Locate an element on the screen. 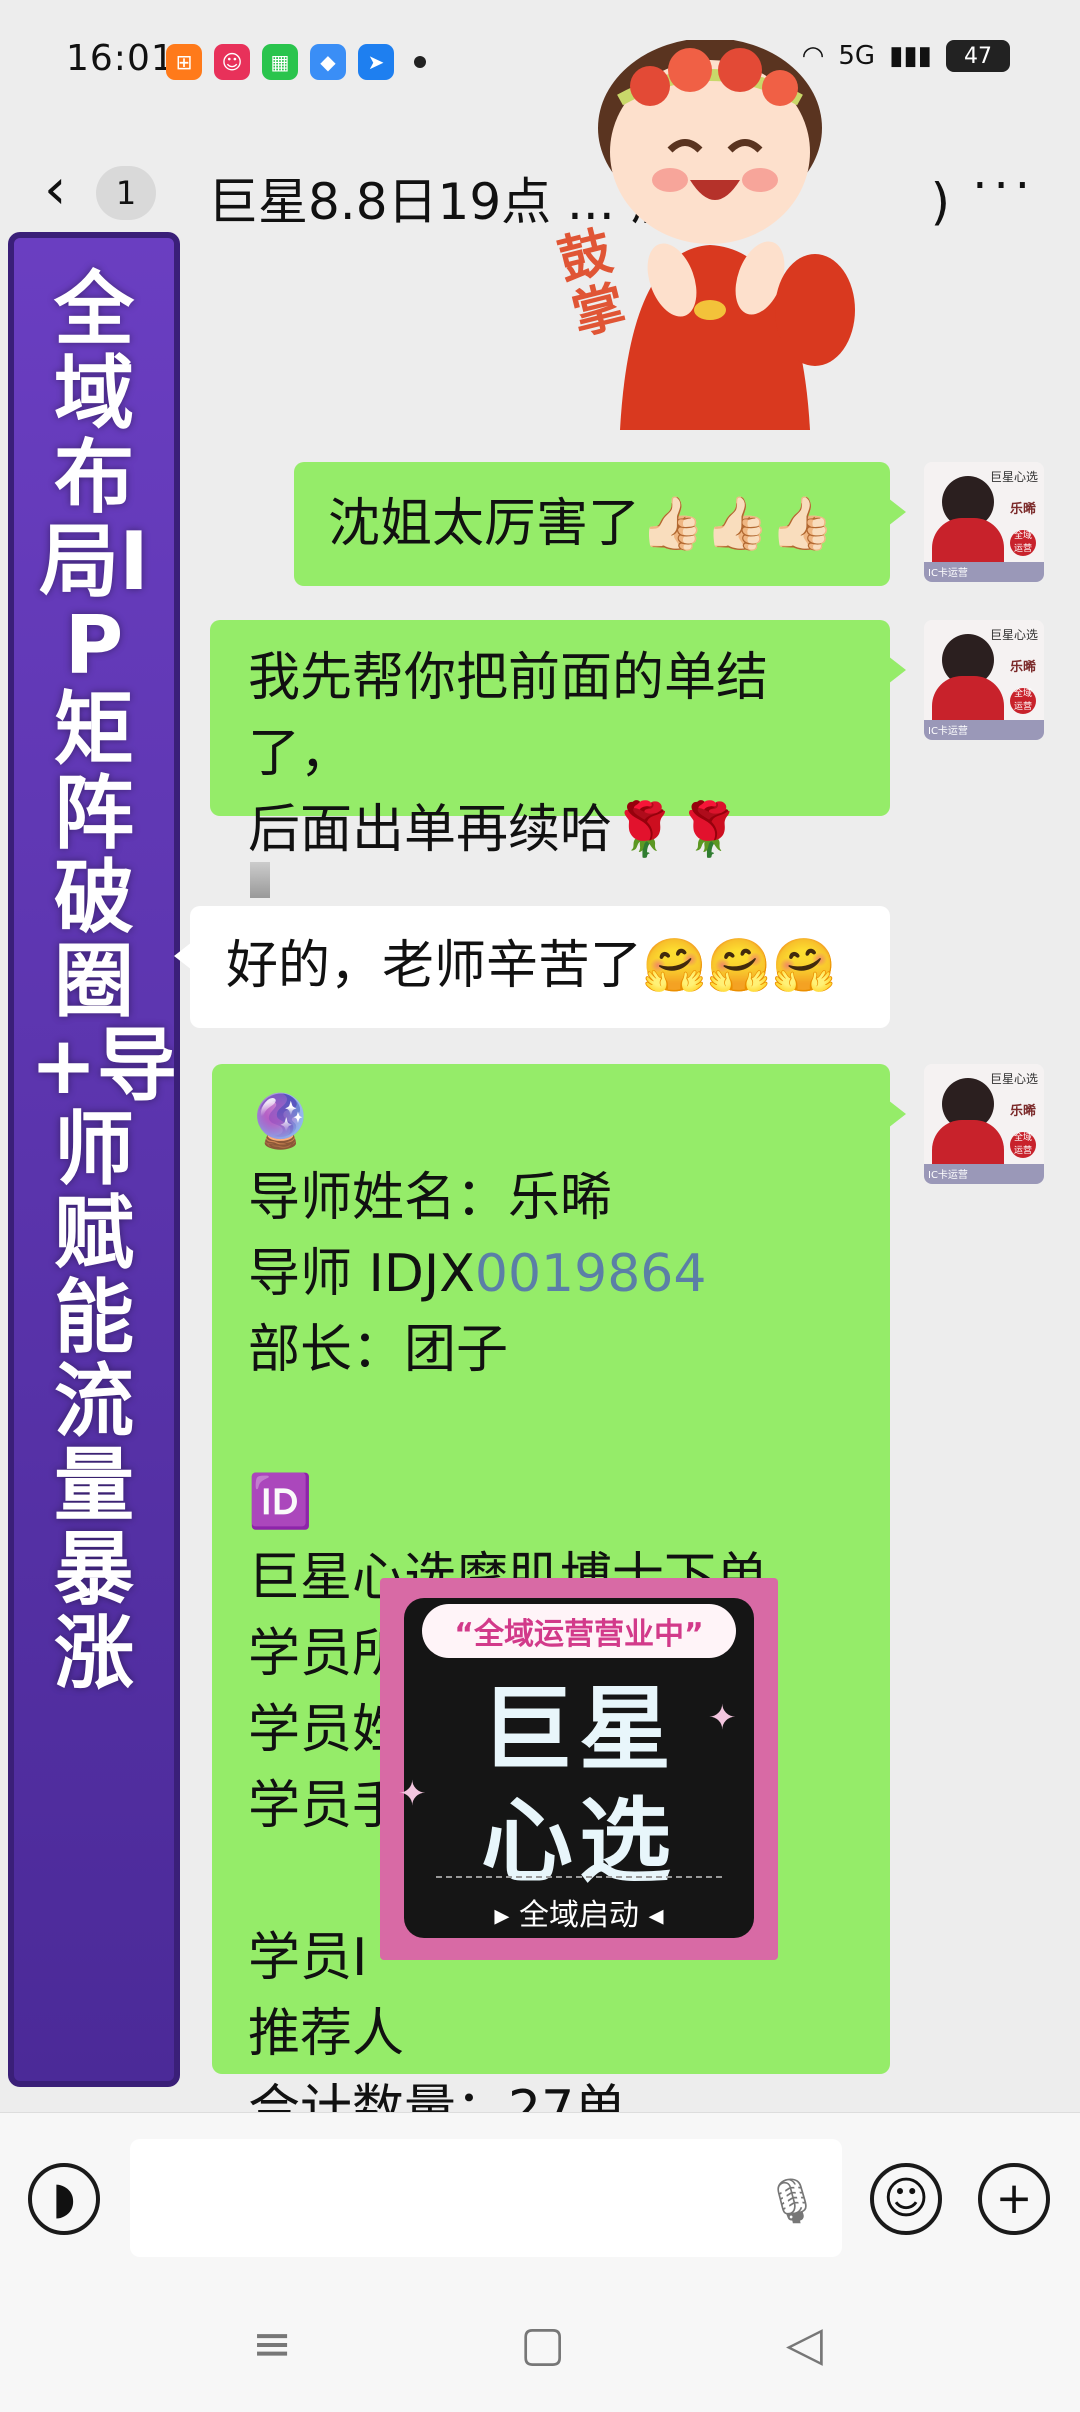  hug-emoji: 🤗🤗🤗 is located at coordinates (739, 966).